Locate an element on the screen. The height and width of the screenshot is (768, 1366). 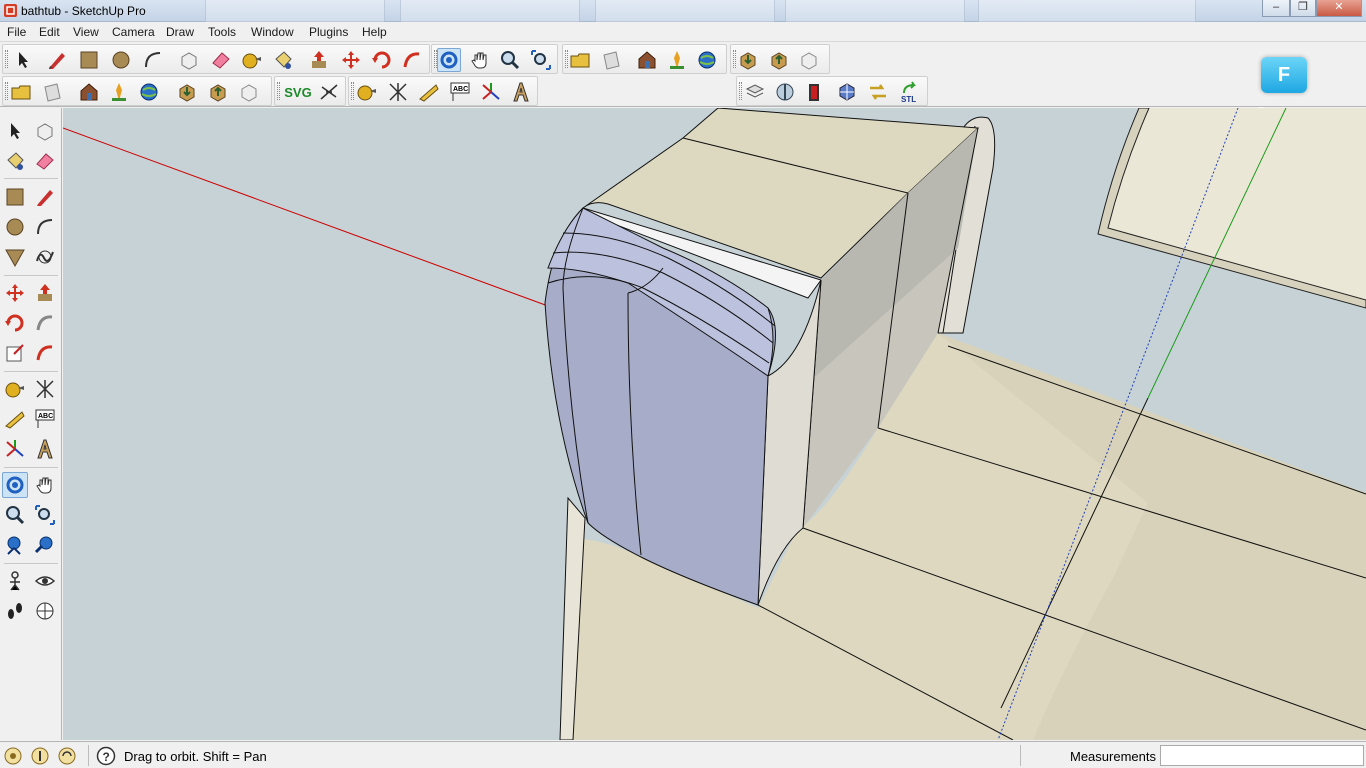
pencil-tool-button is located at coordinates (57, 60).